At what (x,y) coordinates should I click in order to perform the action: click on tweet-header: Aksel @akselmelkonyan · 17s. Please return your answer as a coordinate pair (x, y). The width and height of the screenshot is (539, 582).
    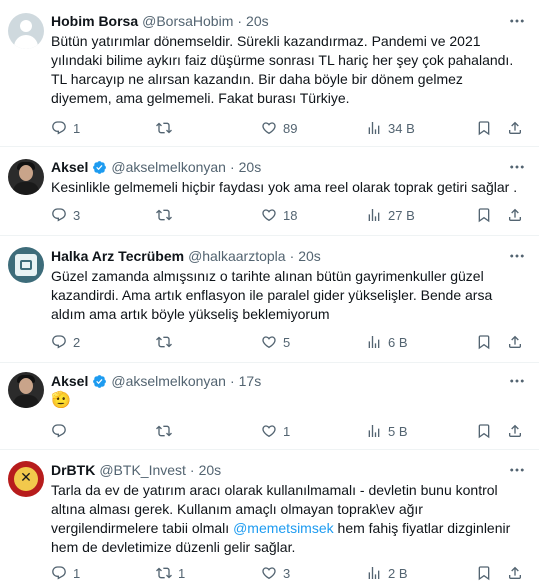
    Looking at the image, I should click on (156, 381).